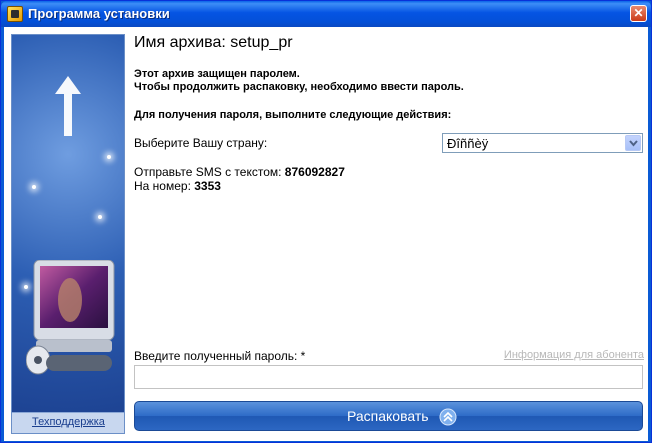  Describe the element at coordinates (448, 417) in the screenshot. I see `chevron-up-circle-icon` at that location.